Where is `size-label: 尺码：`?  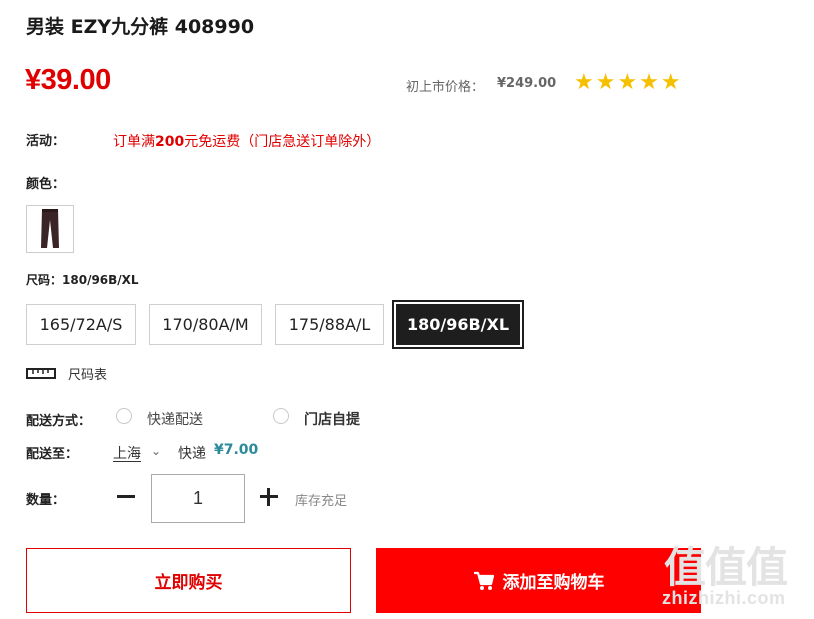 size-label: 尺码： is located at coordinates (44, 280).